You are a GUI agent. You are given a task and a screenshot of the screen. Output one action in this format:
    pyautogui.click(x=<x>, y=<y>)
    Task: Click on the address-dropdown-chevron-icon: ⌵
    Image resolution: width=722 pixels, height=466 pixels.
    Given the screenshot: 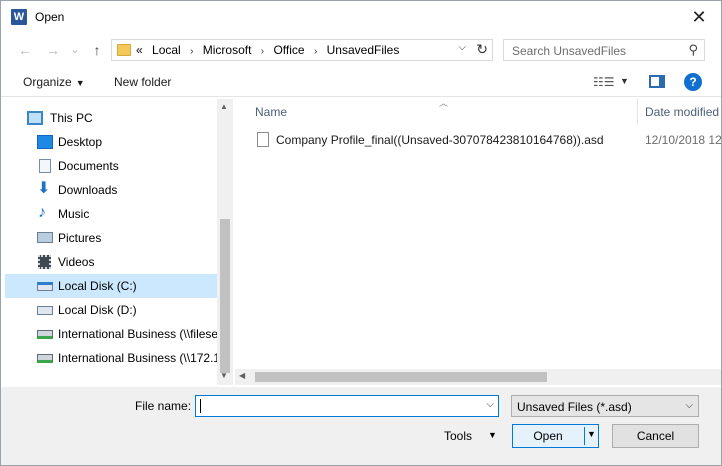 What is the action you would take?
    pyautogui.click(x=462, y=47)
    